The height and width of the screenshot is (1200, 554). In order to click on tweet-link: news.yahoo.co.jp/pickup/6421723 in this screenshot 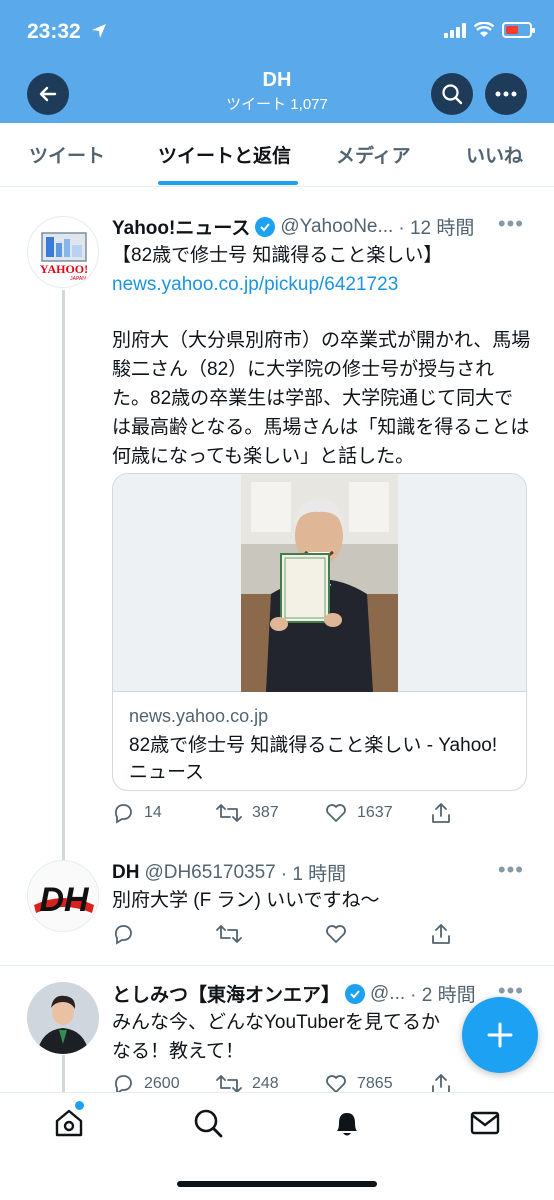, I will do `click(322, 284)`.